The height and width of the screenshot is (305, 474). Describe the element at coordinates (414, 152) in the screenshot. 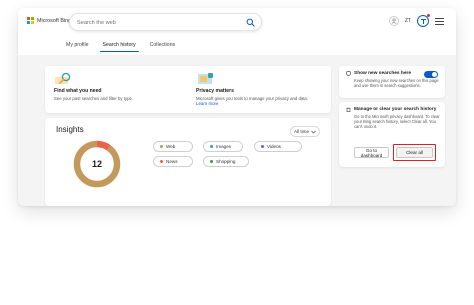

I see `clear-all-highlight-box` at that location.